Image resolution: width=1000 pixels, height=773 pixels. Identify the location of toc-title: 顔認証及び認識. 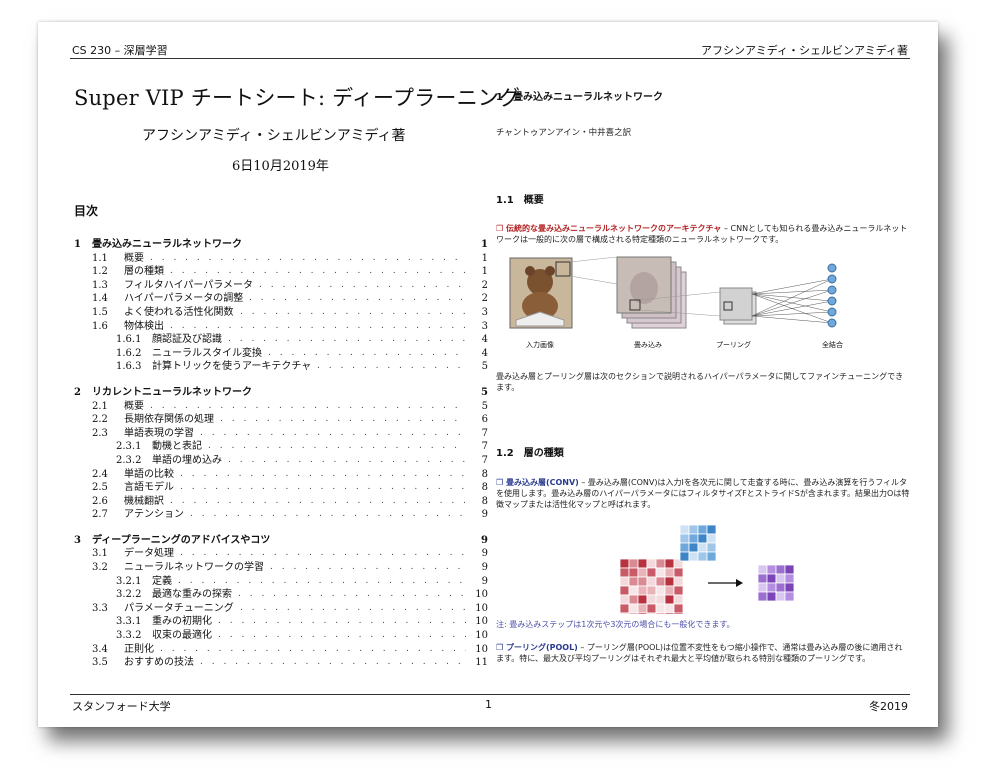
(187, 340).